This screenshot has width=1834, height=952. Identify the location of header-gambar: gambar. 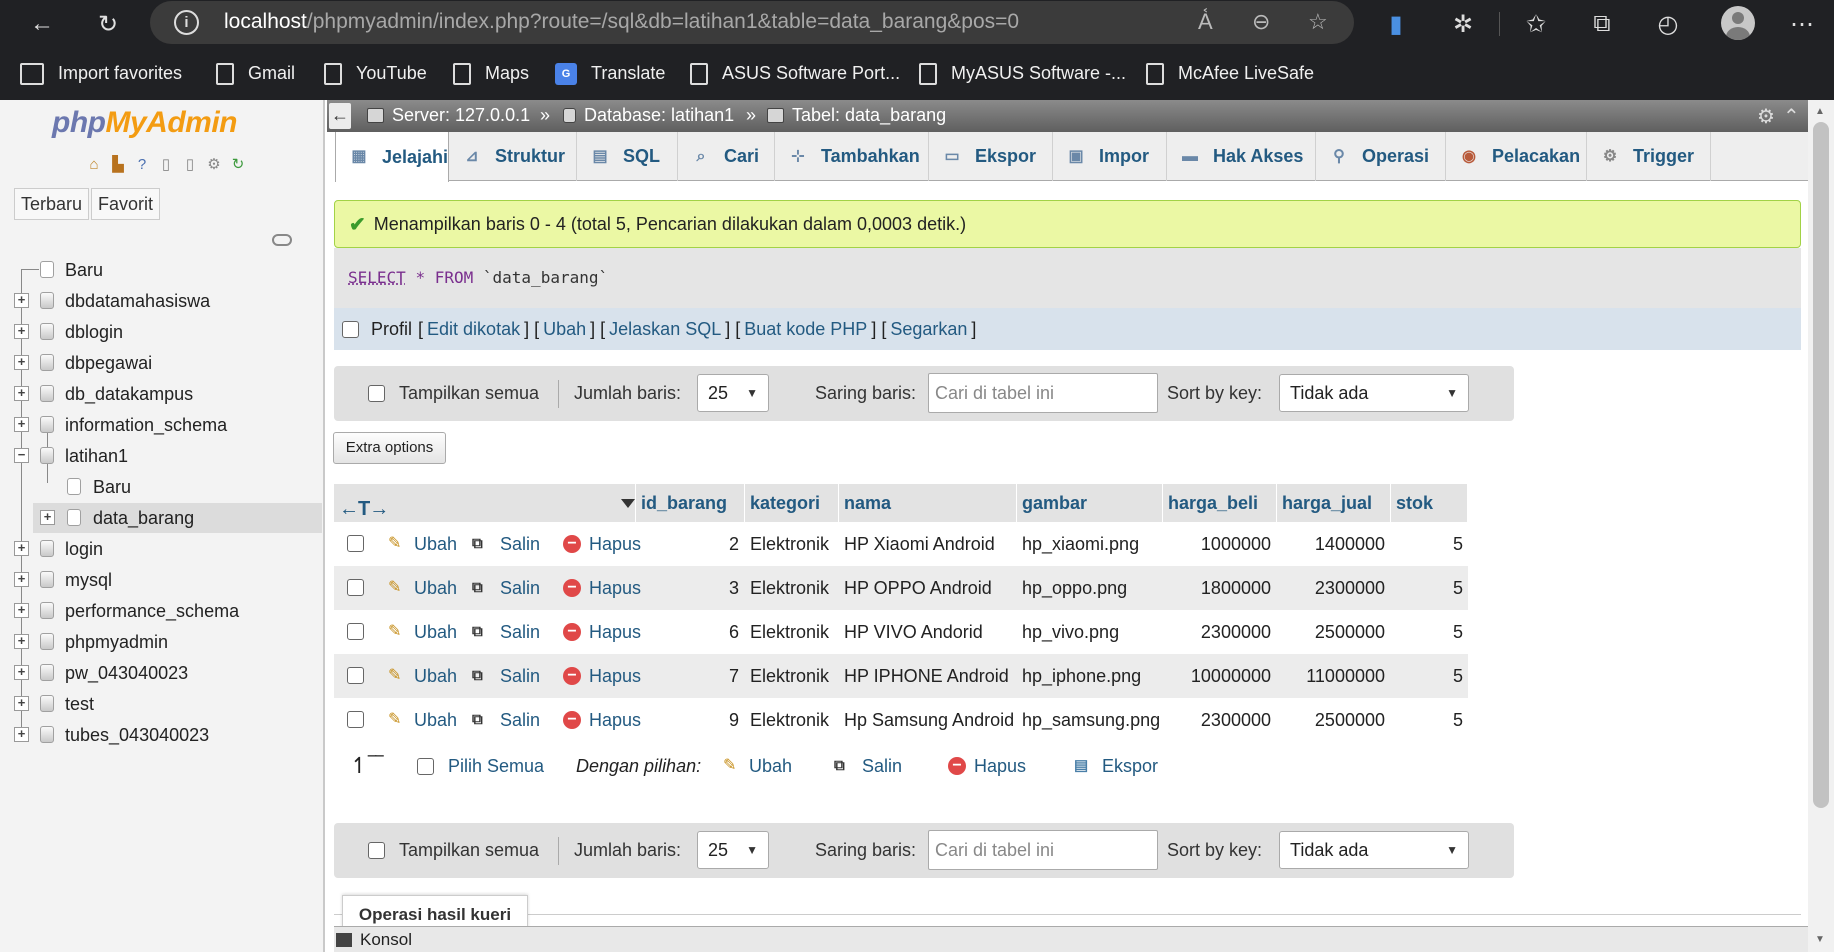
(1090, 503).